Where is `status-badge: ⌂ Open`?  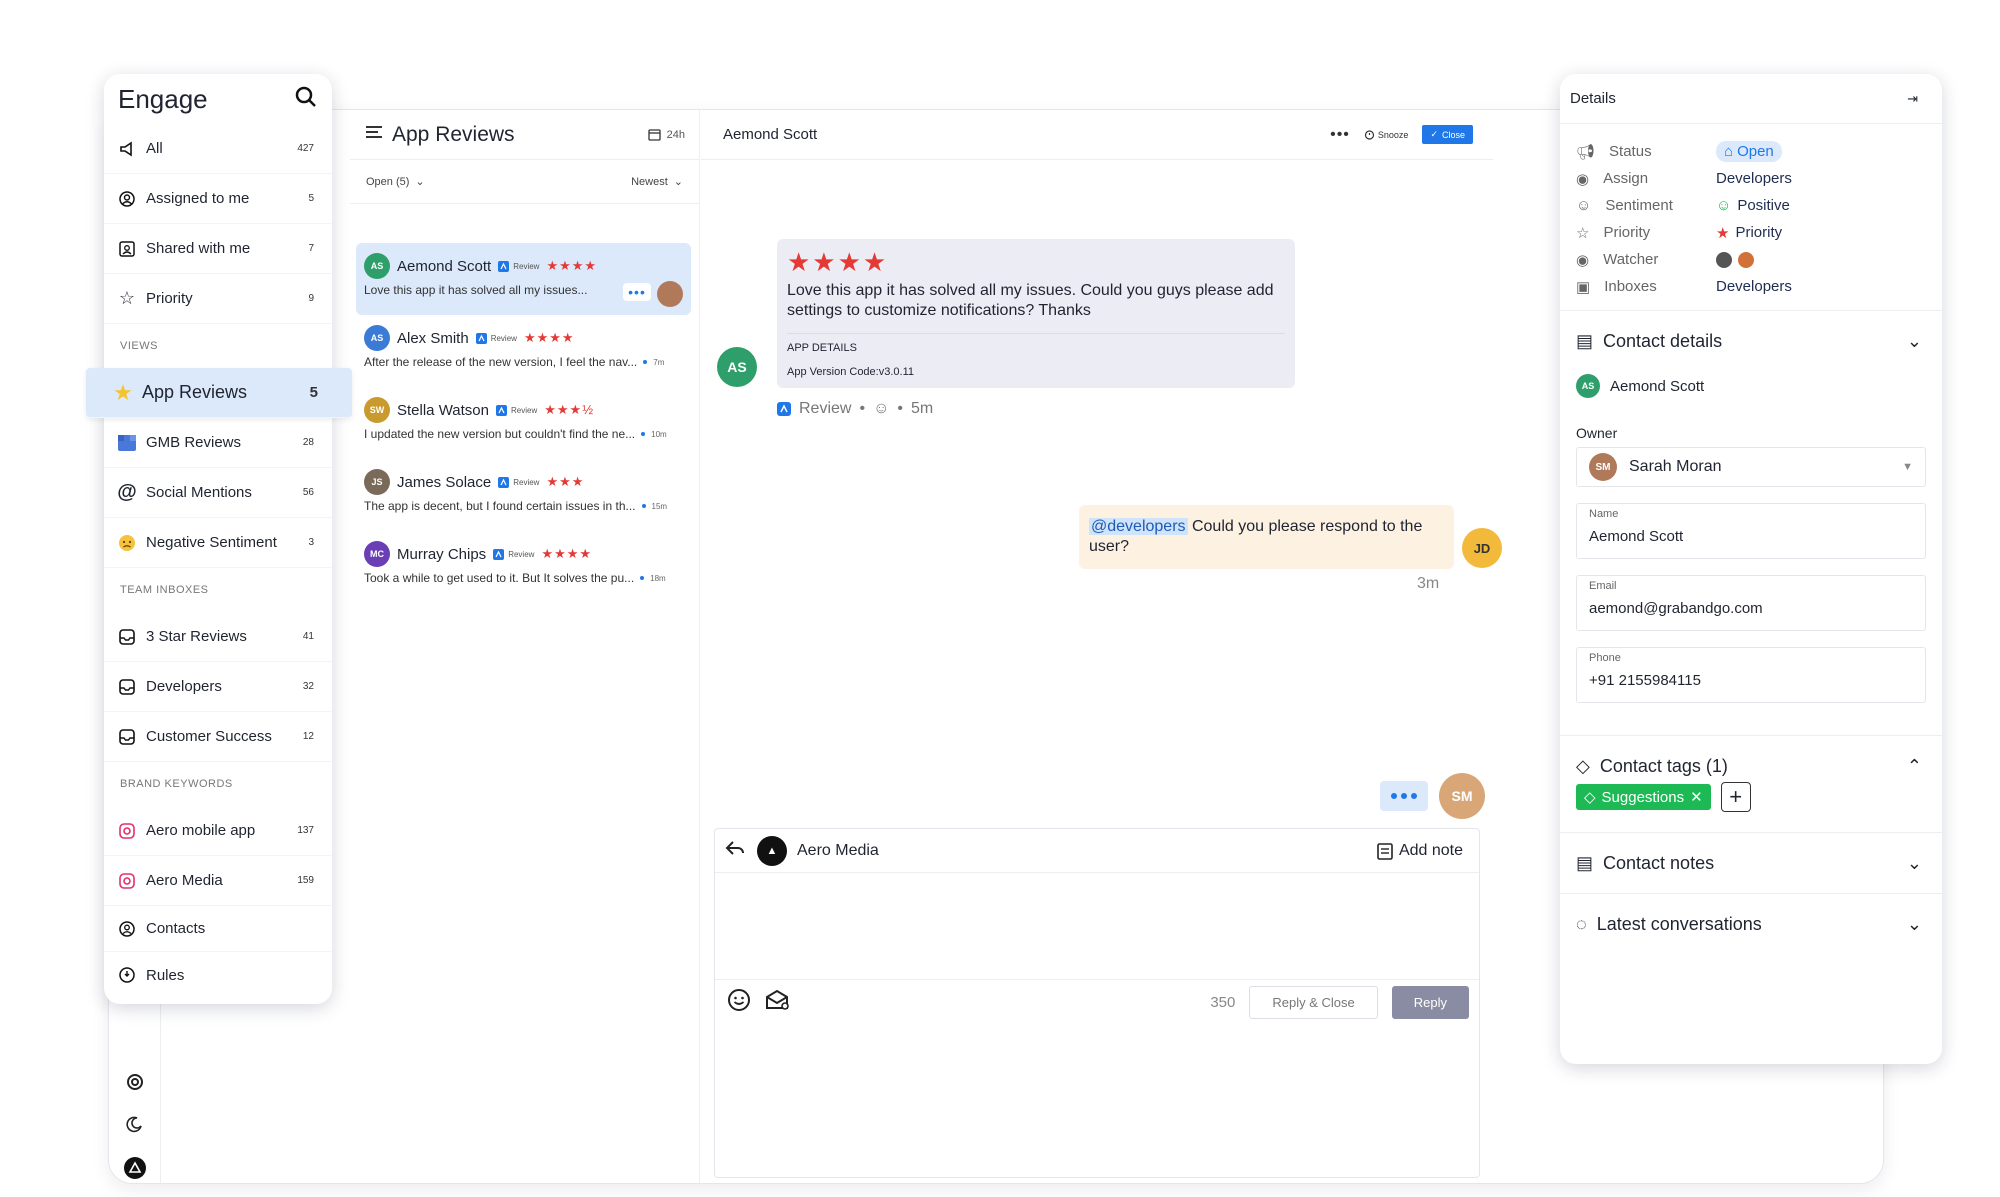
status-badge: ⌂ Open is located at coordinates (1749, 151).